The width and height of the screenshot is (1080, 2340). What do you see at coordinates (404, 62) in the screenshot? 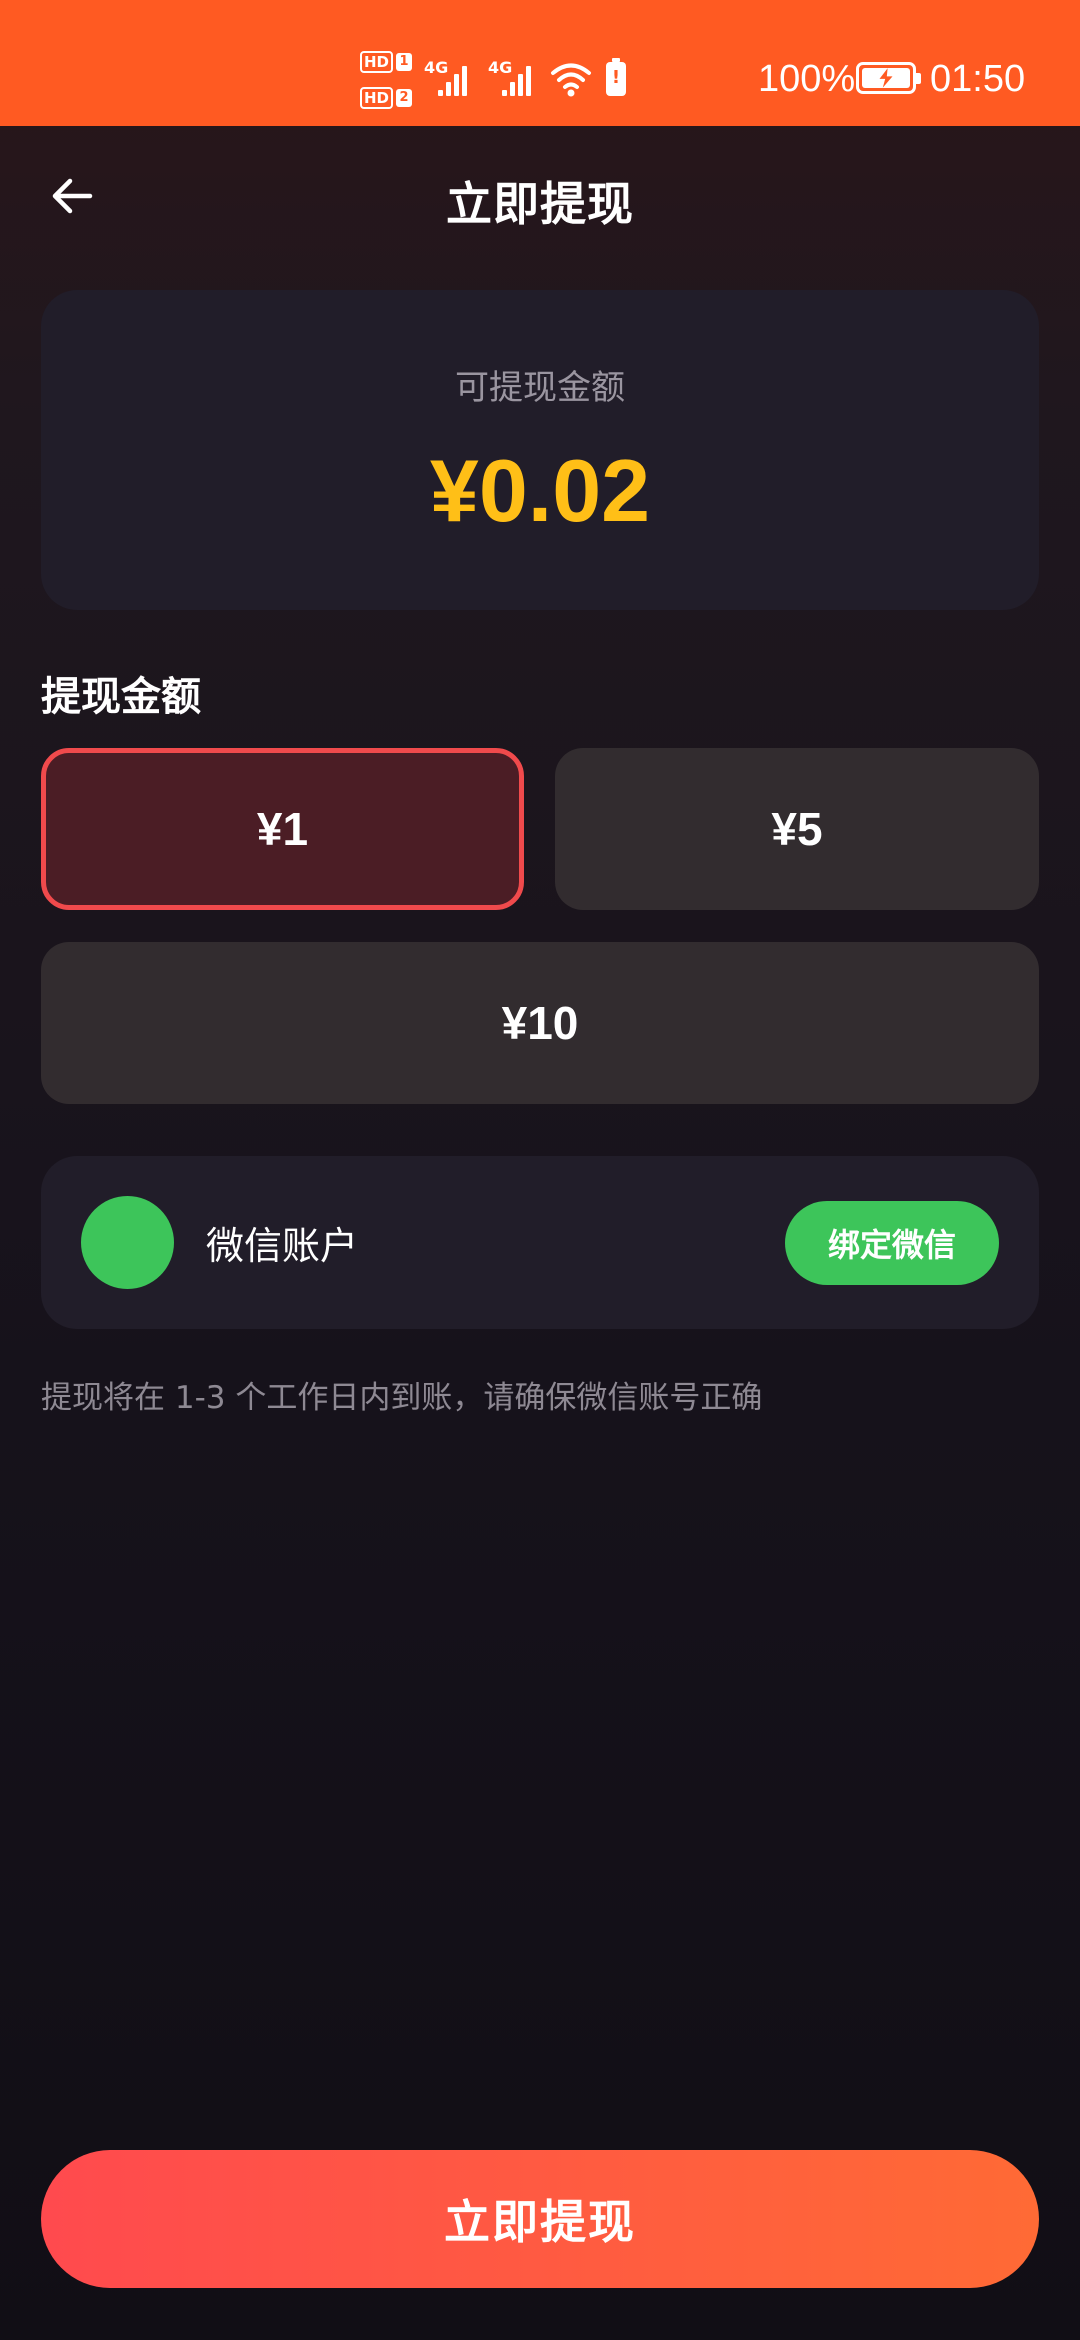
I see `sim1-number: 1` at bounding box center [404, 62].